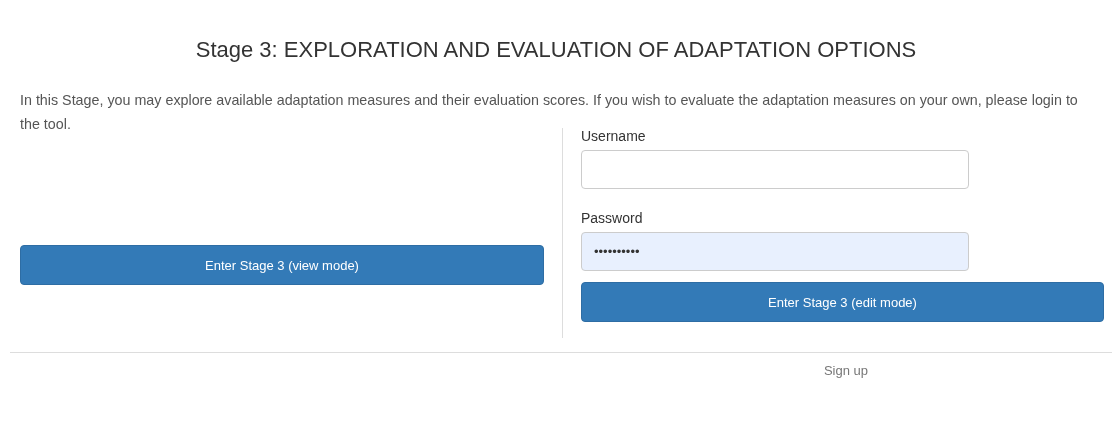 The width and height of the screenshot is (1112, 423). Describe the element at coordinates (612, 218) in the screenshot. I see `field-label: Password` at that location.